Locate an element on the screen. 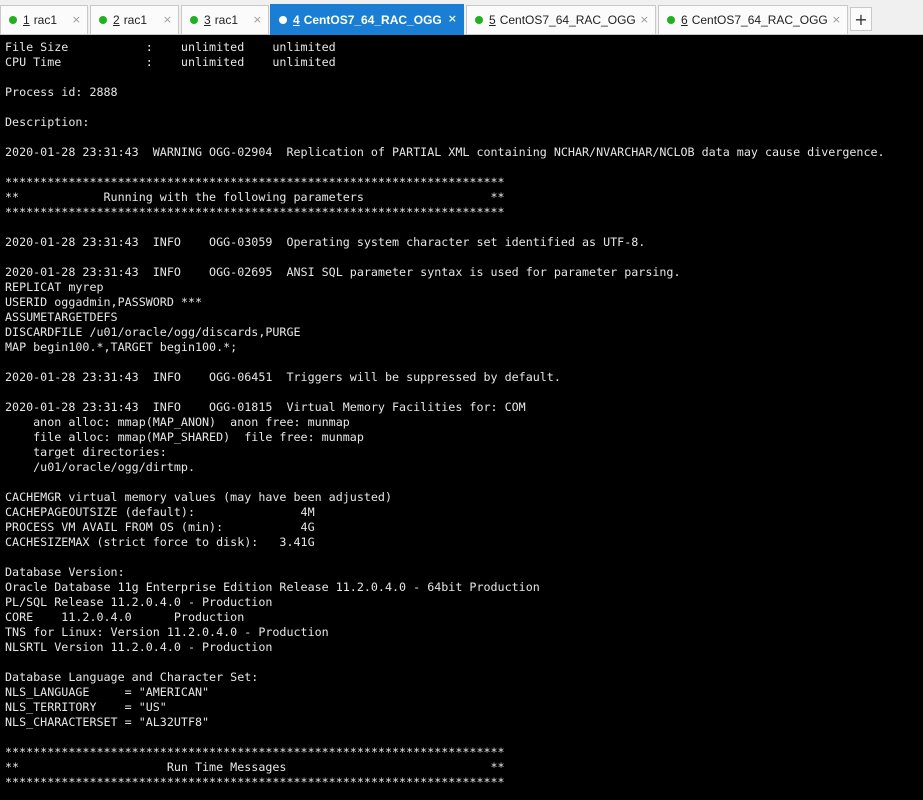 This screenshot has height=800, width=923. tab-2-rac1: 2 rac1 × is located at coordinates (134, 19).